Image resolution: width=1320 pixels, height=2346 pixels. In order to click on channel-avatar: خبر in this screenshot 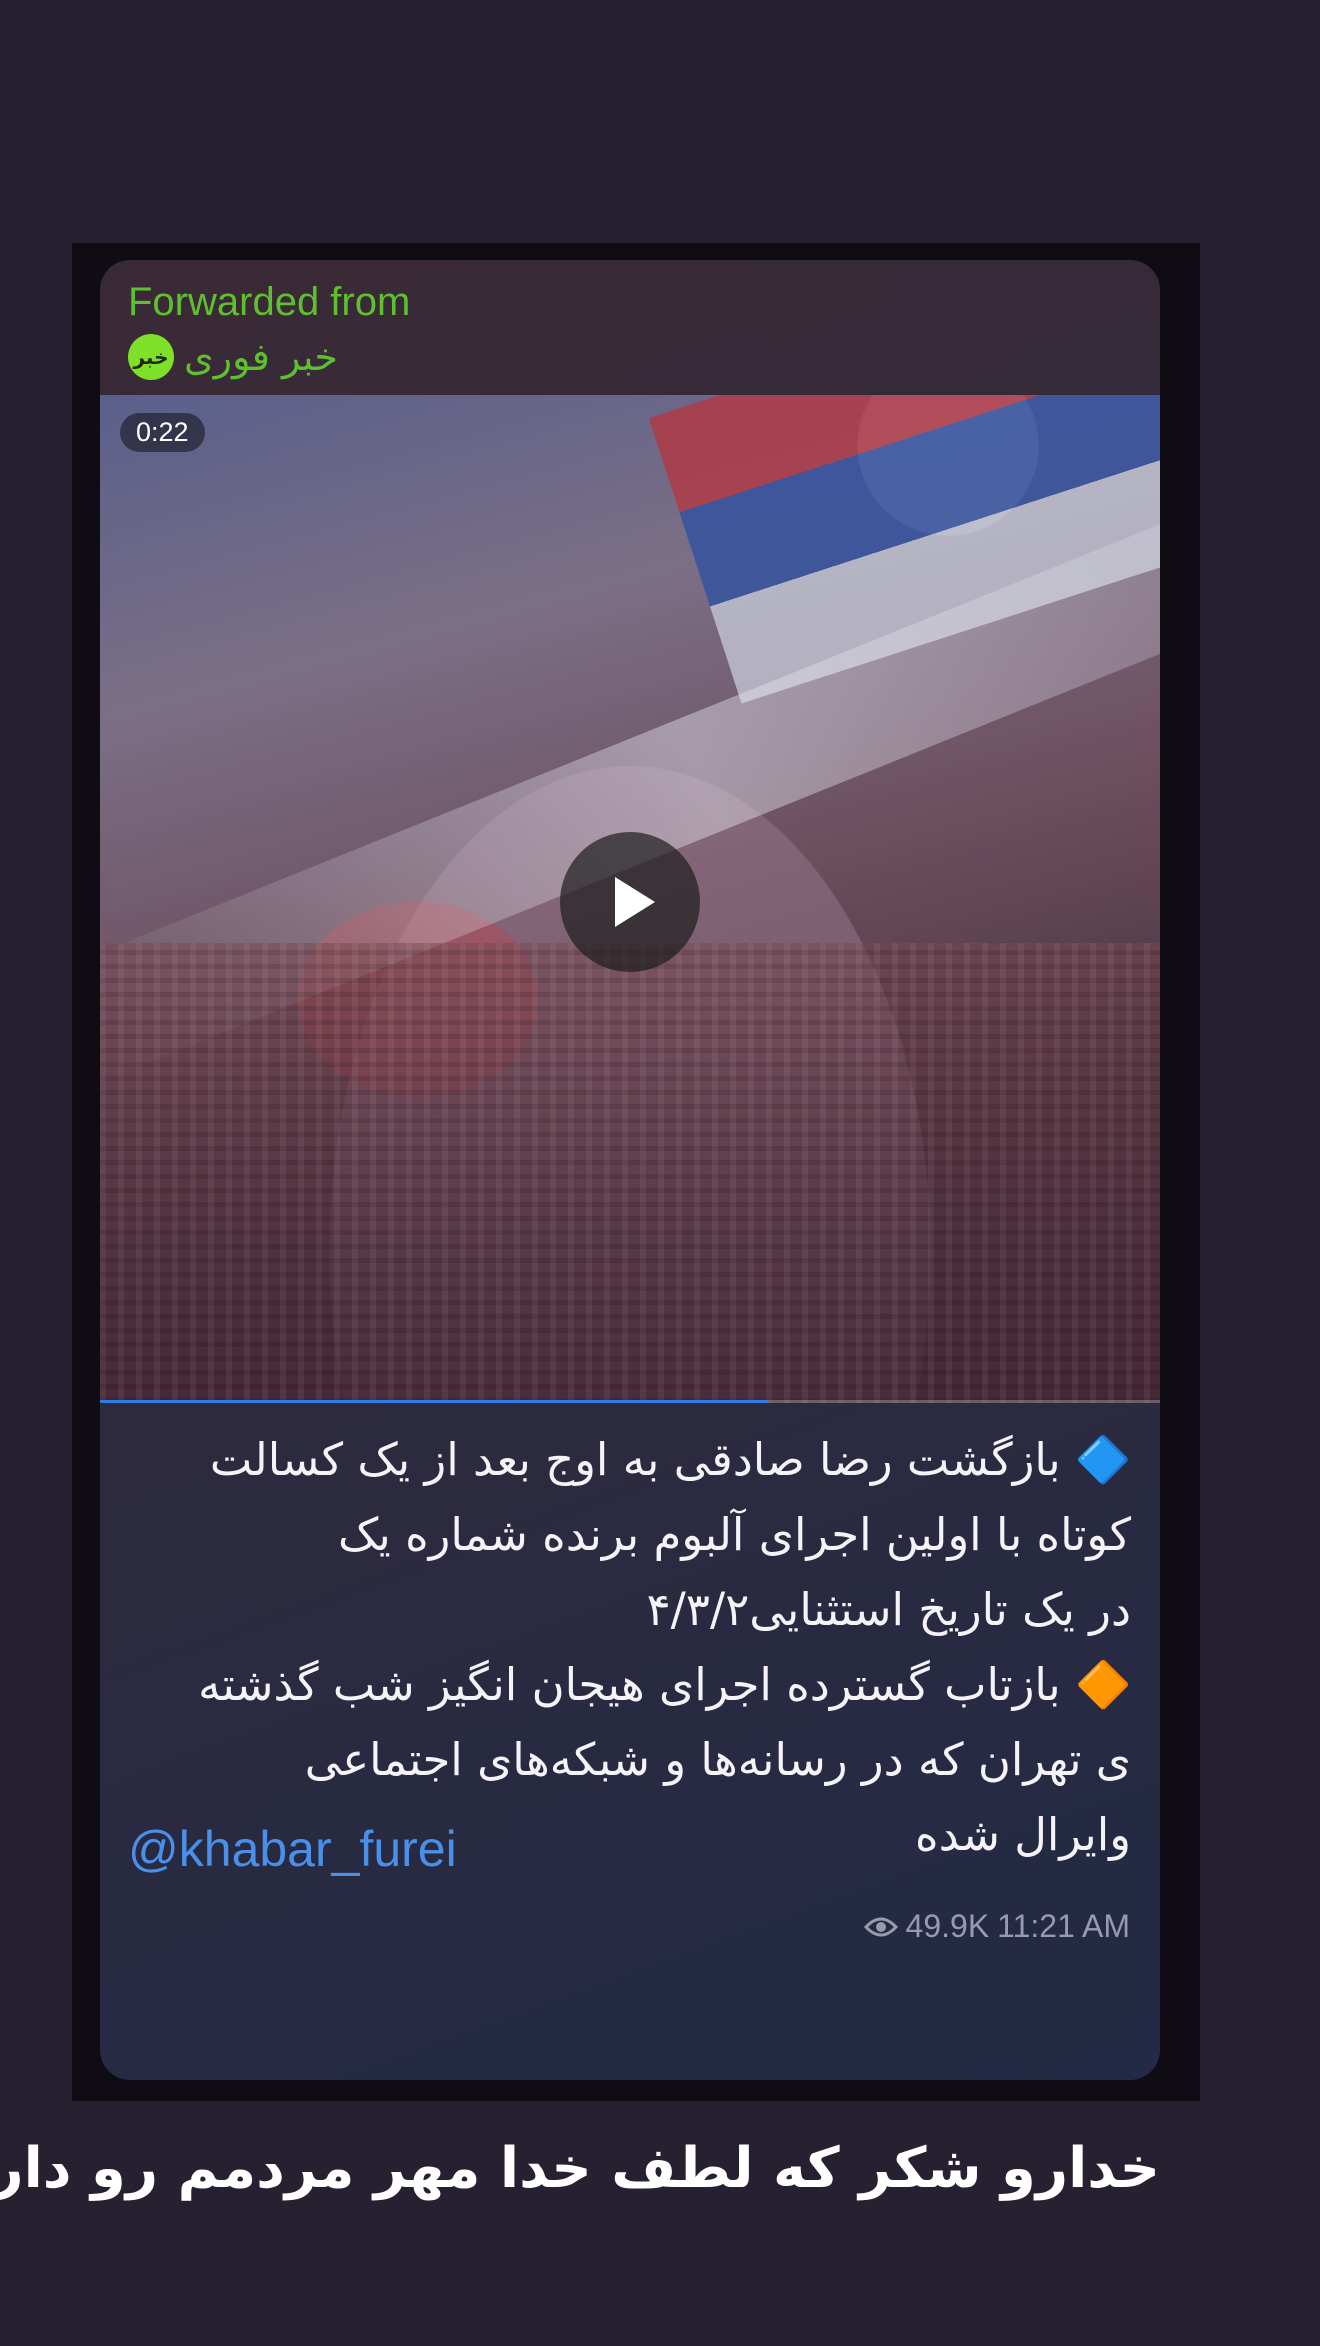, I will do `click(151, 357)`.